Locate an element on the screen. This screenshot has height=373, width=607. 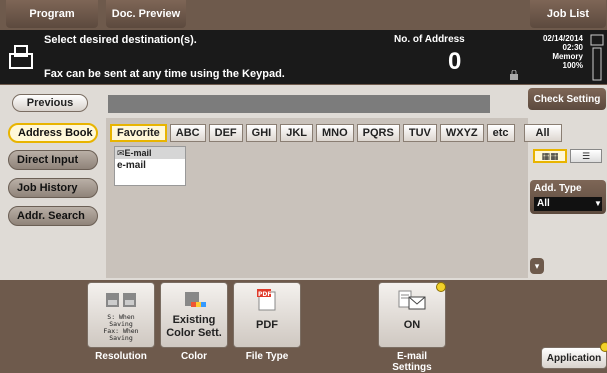
list-view-button: ☰ is located at coordinates (586, 156).